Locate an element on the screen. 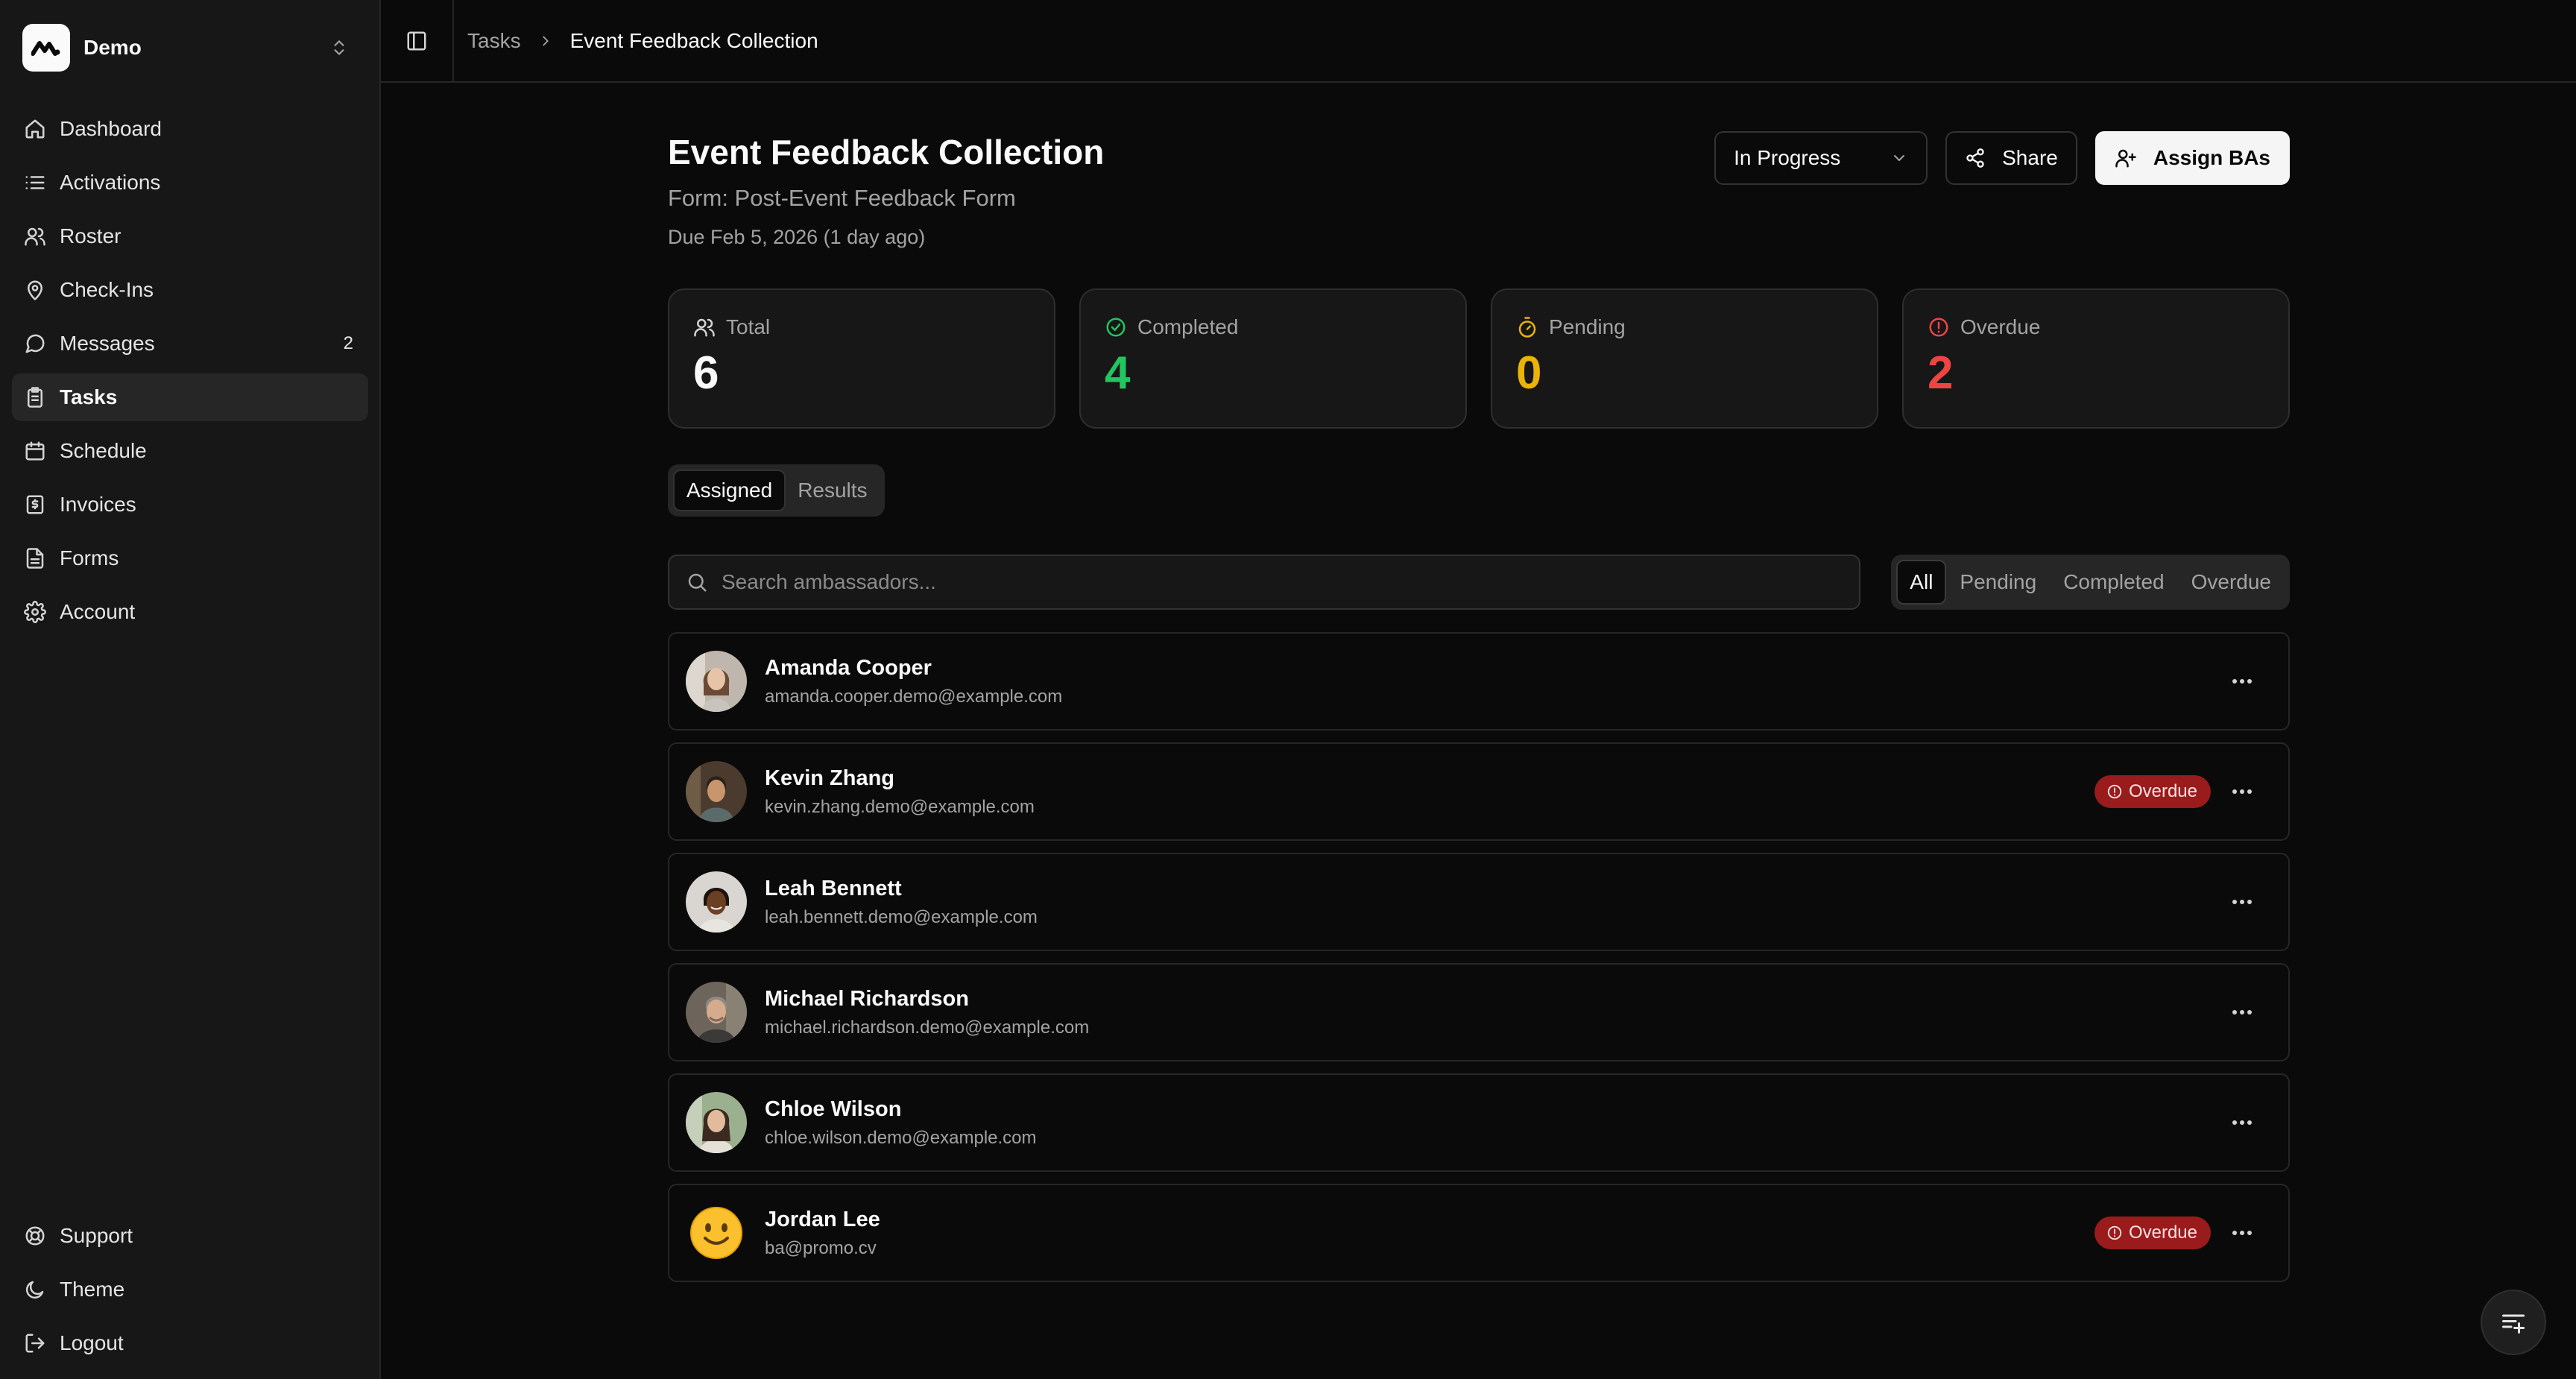 The image size is (2576, 1379). home-icon is located at coordinates (35, 129).